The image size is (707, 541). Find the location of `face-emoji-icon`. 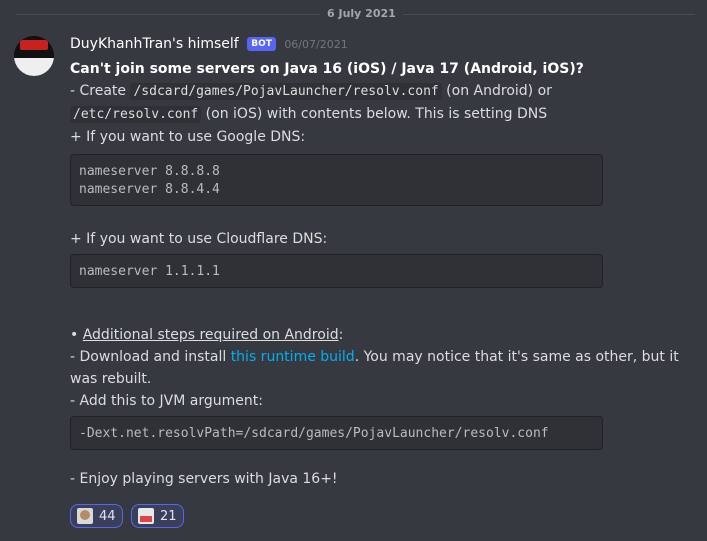

face-emoji-icon is located at coordinates (85, 516).